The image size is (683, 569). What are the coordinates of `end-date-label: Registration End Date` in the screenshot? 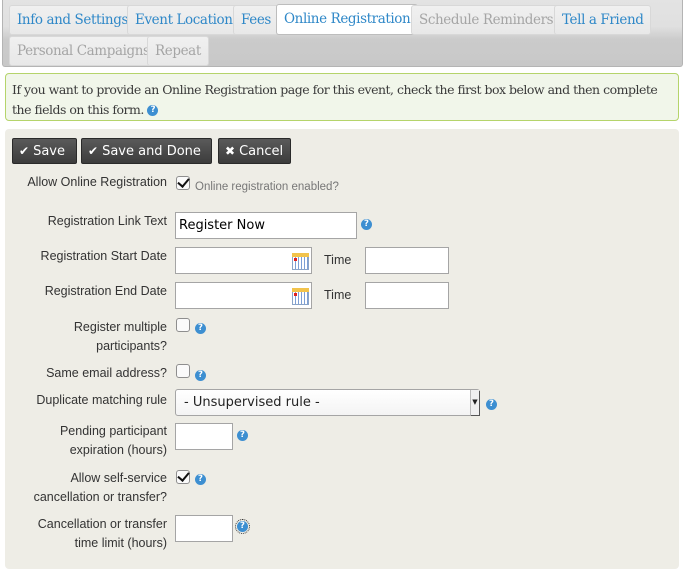 It's located at (105, 291).